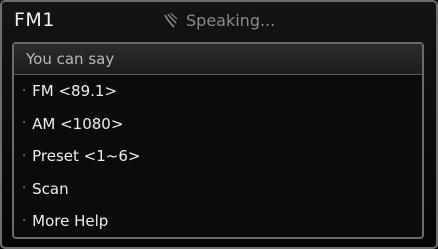 The image size is (438, 249). I want to click on panel-title: You can say, so click(218, 59).